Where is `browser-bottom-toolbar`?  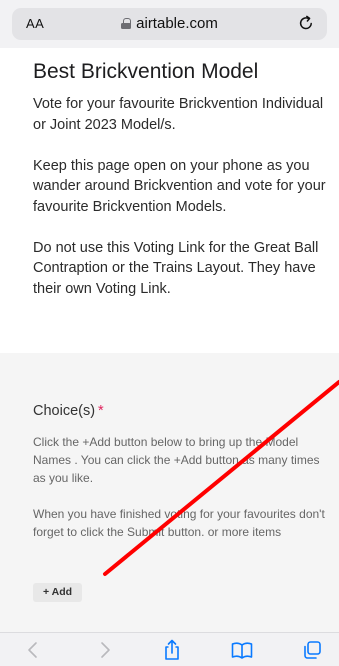 browser-bottom-toolbar is located at coordinates (169, 649).